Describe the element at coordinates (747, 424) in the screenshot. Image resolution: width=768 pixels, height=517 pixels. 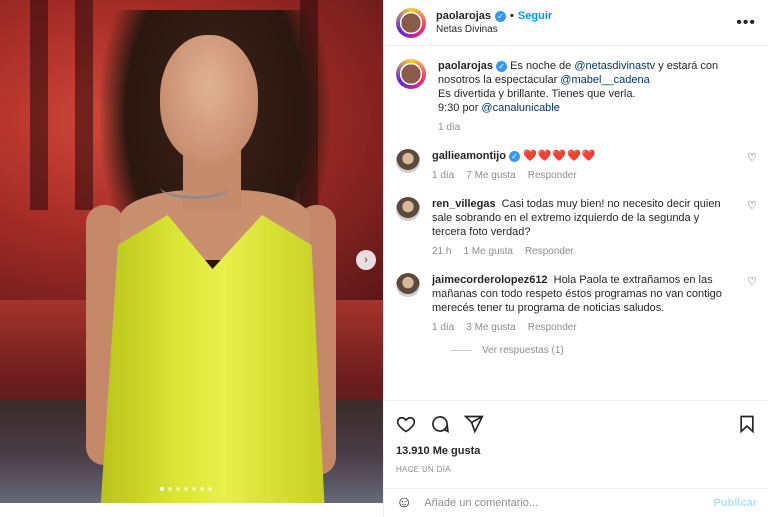
I see `save-bookmark-icon` at that location.